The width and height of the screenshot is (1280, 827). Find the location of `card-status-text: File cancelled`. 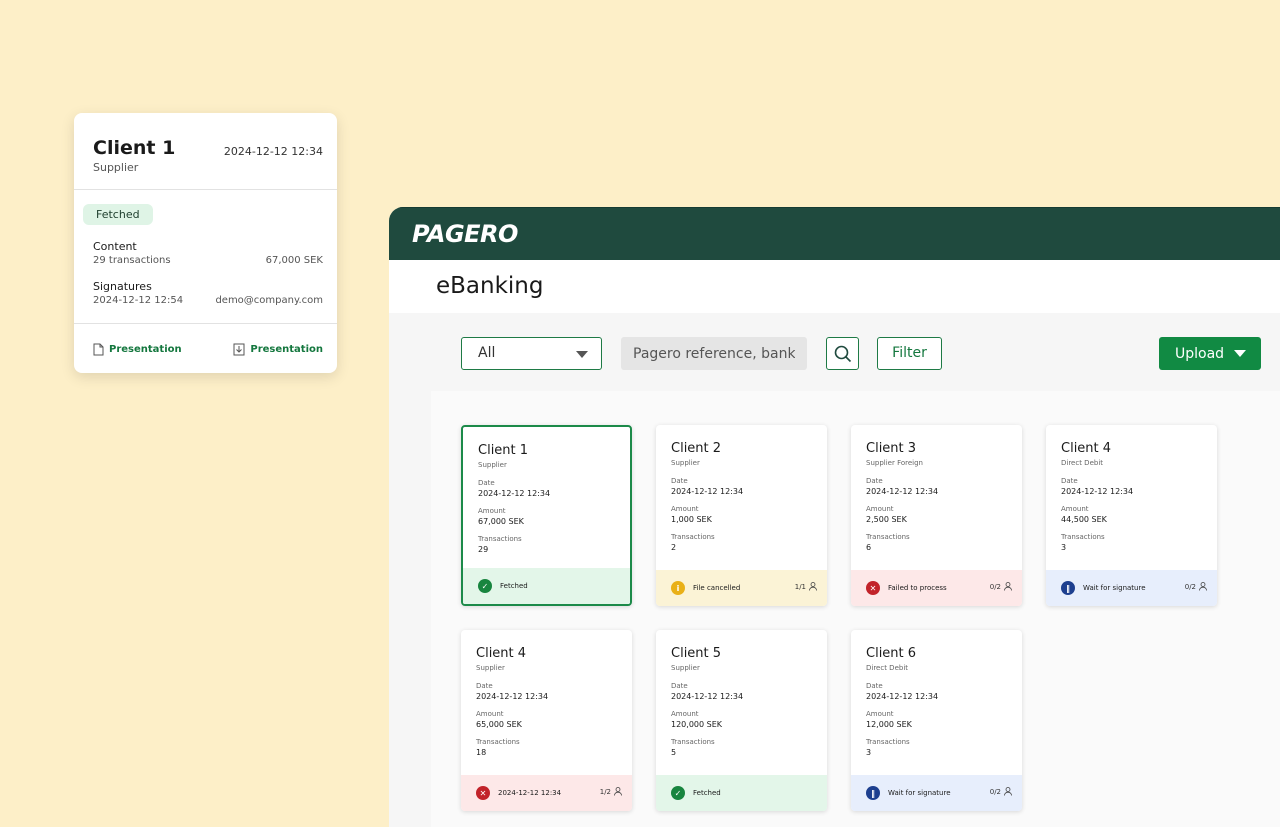

card-status-text: File cancelled is located at coordinates (717, 588).